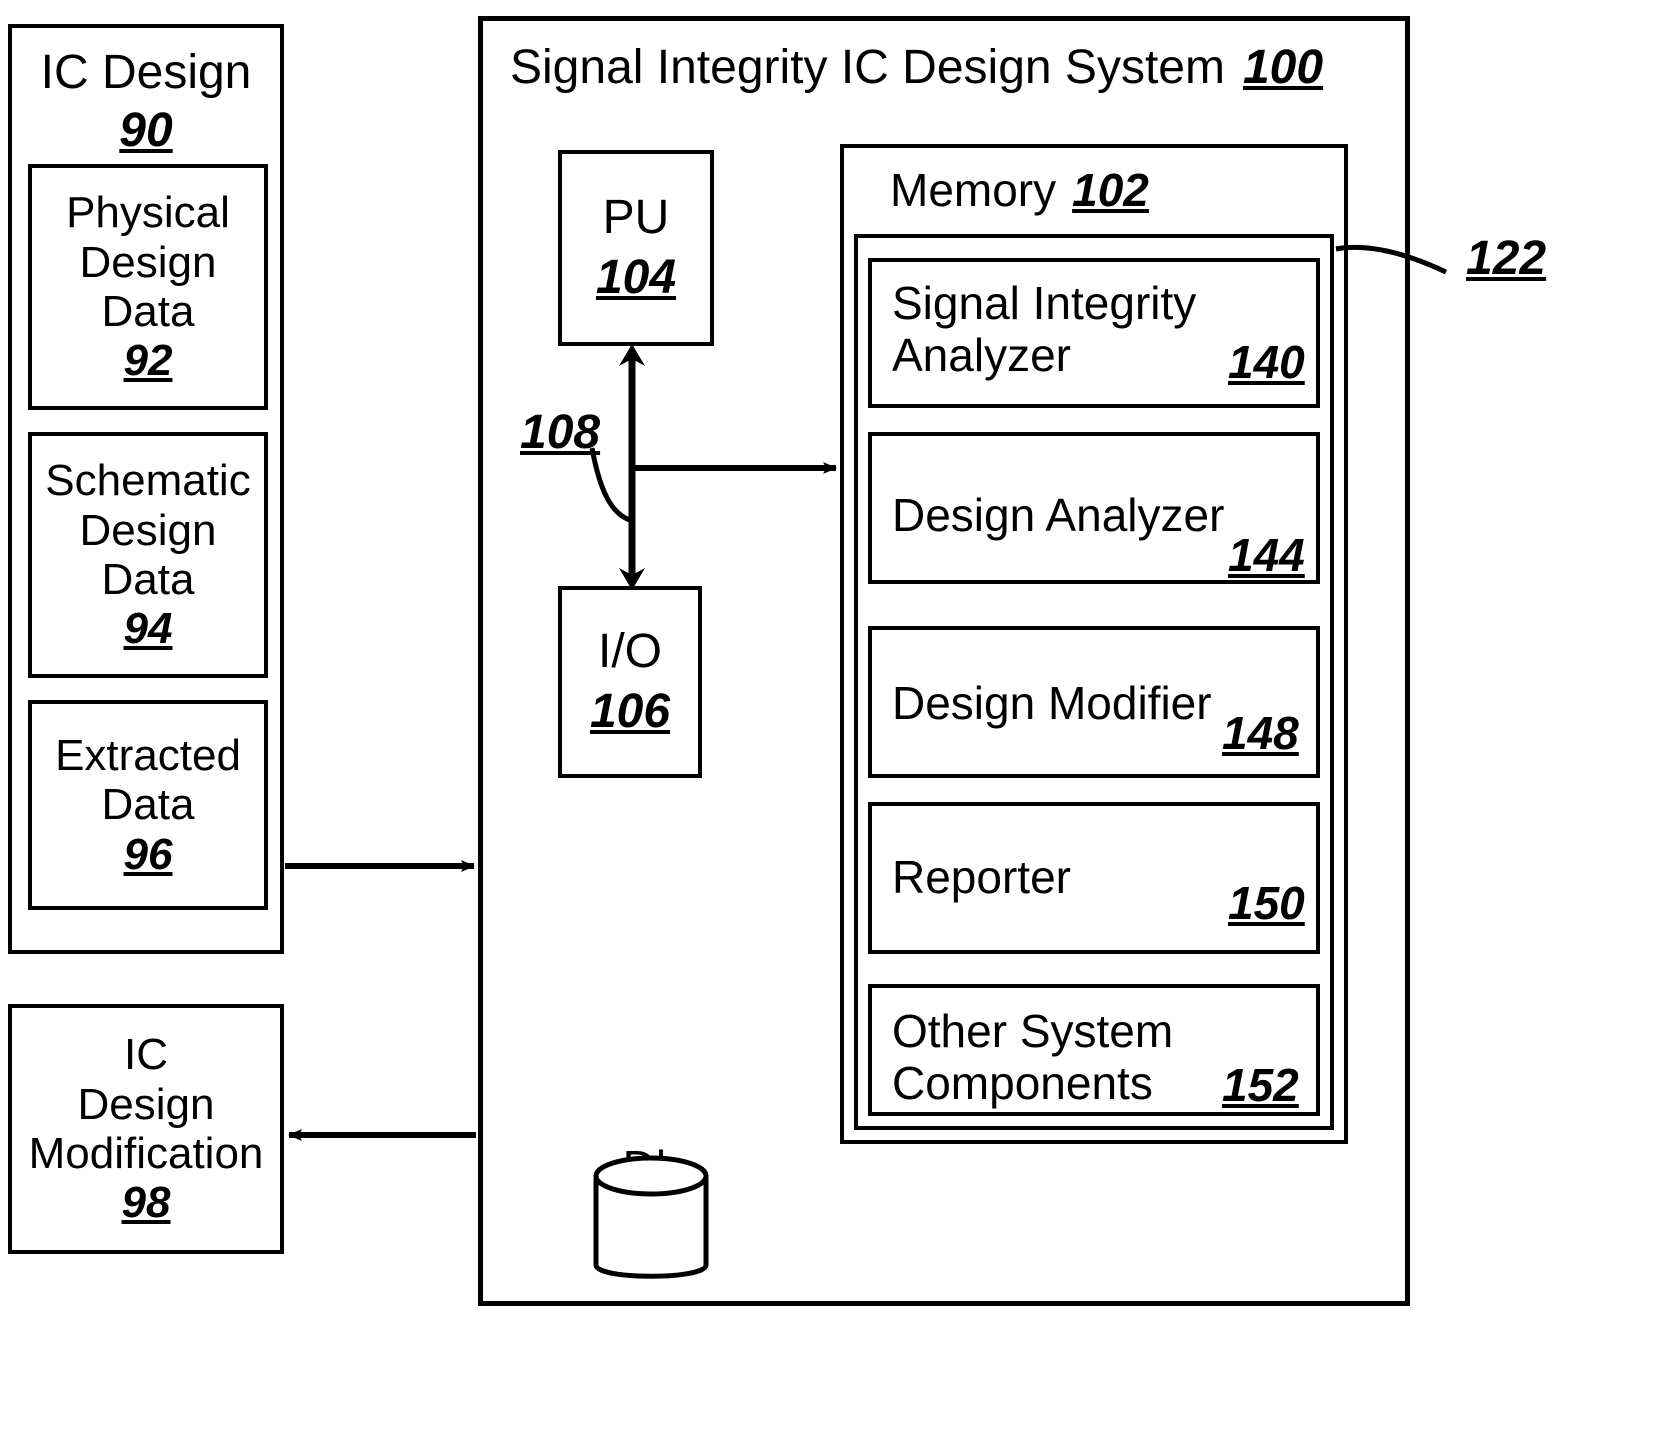  What do you see at coordinates (148, 530) in the screenshot?
I see `schematic-design-data-label: Schematic Design Data` at bounding box center [148, 530].